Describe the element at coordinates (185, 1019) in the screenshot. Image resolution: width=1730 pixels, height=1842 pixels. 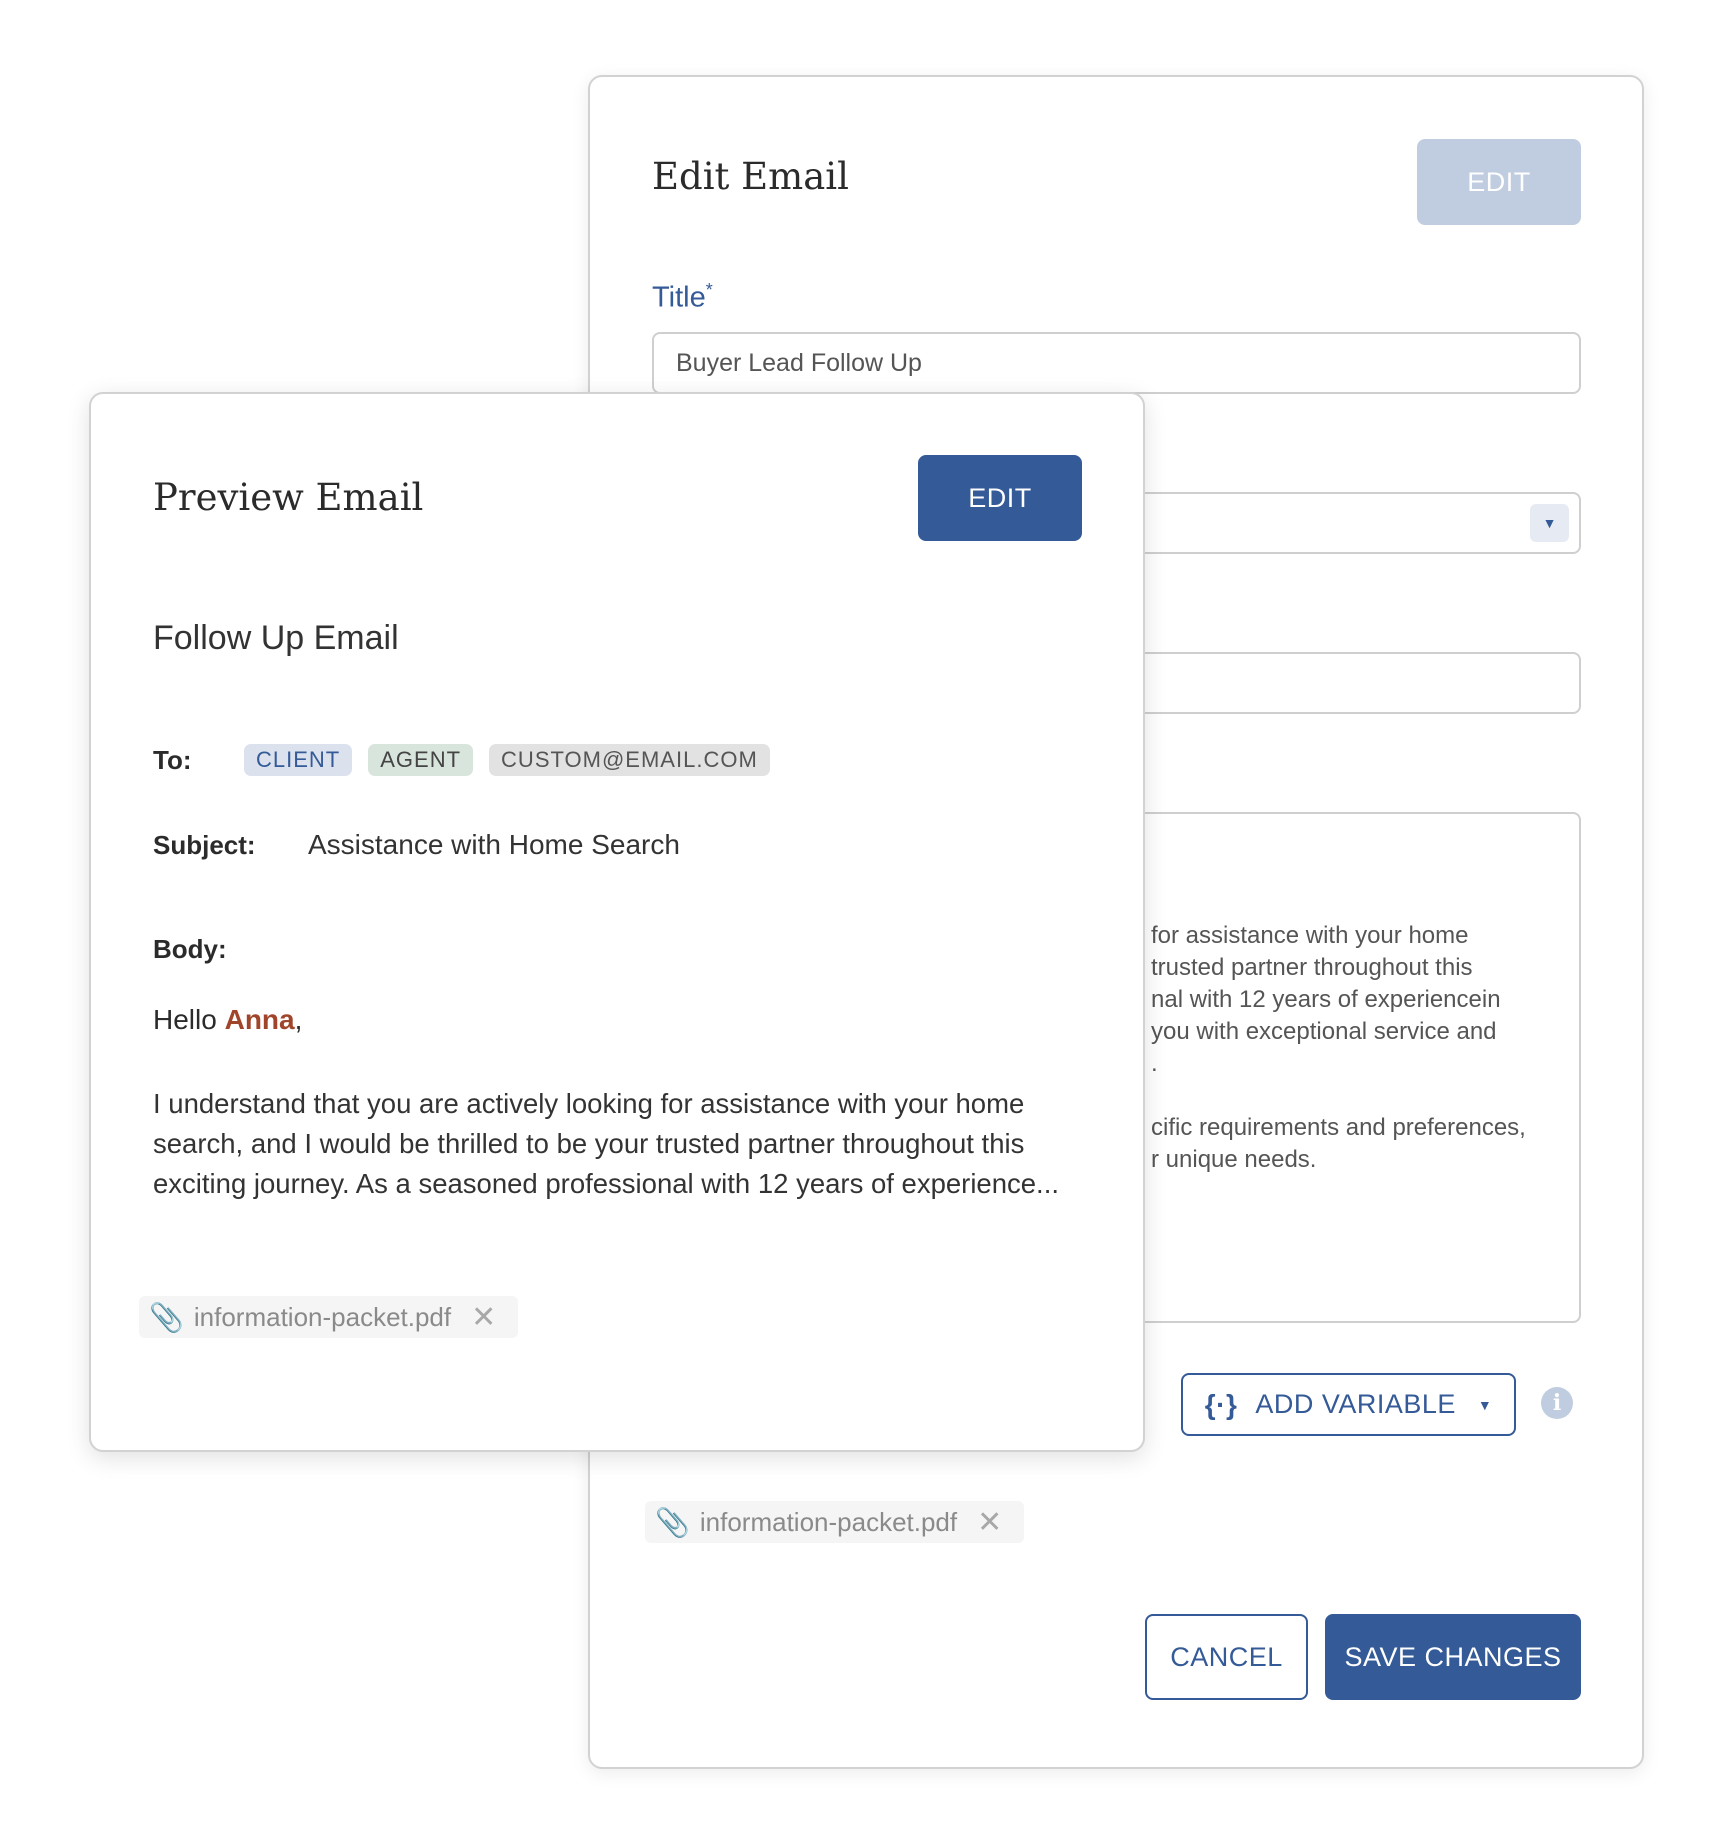
I see `greeting-text: Hello` at that location.